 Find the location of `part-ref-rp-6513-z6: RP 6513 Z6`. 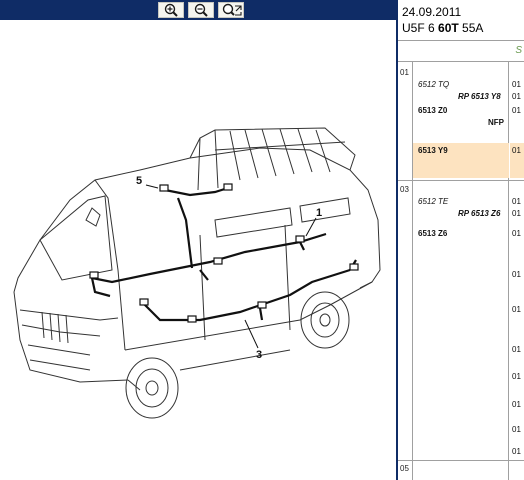

part-ref-rp-6513-z6: RP 6513 Z6 is located at coordinates (479, 213).